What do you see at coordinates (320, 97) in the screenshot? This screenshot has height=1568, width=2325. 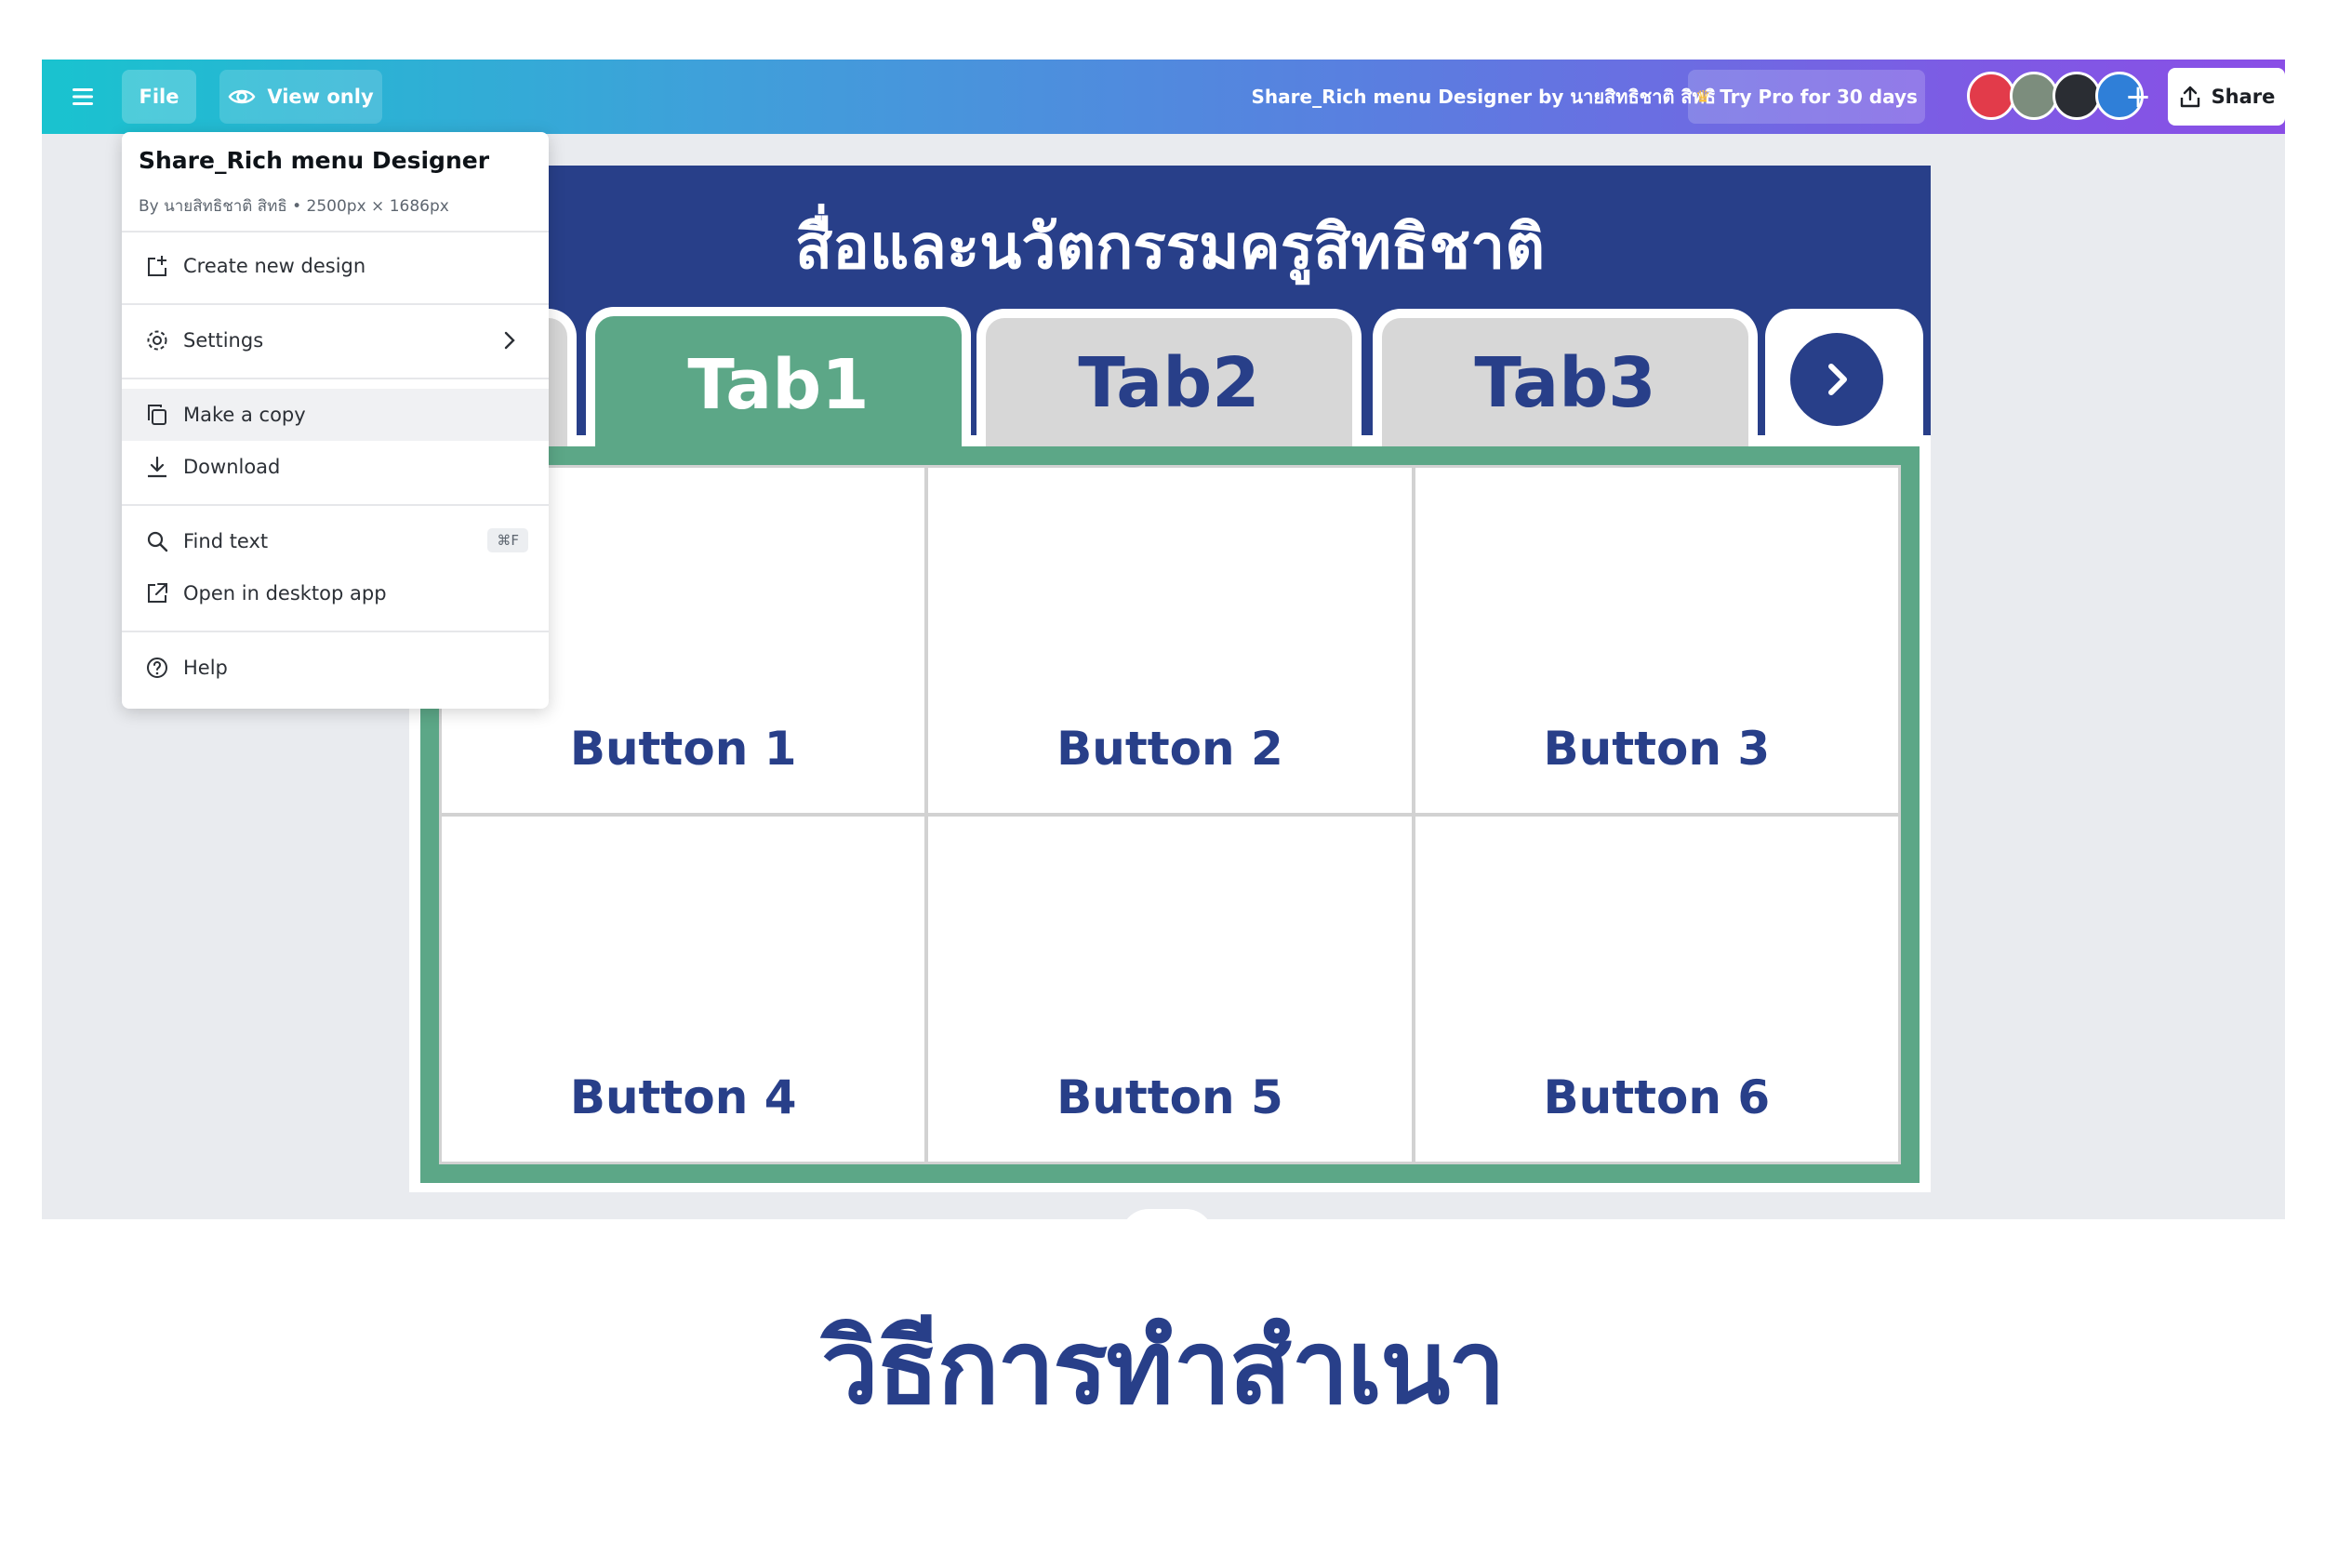 I see `view-only-label: View only` at bounding box center [320, 97].